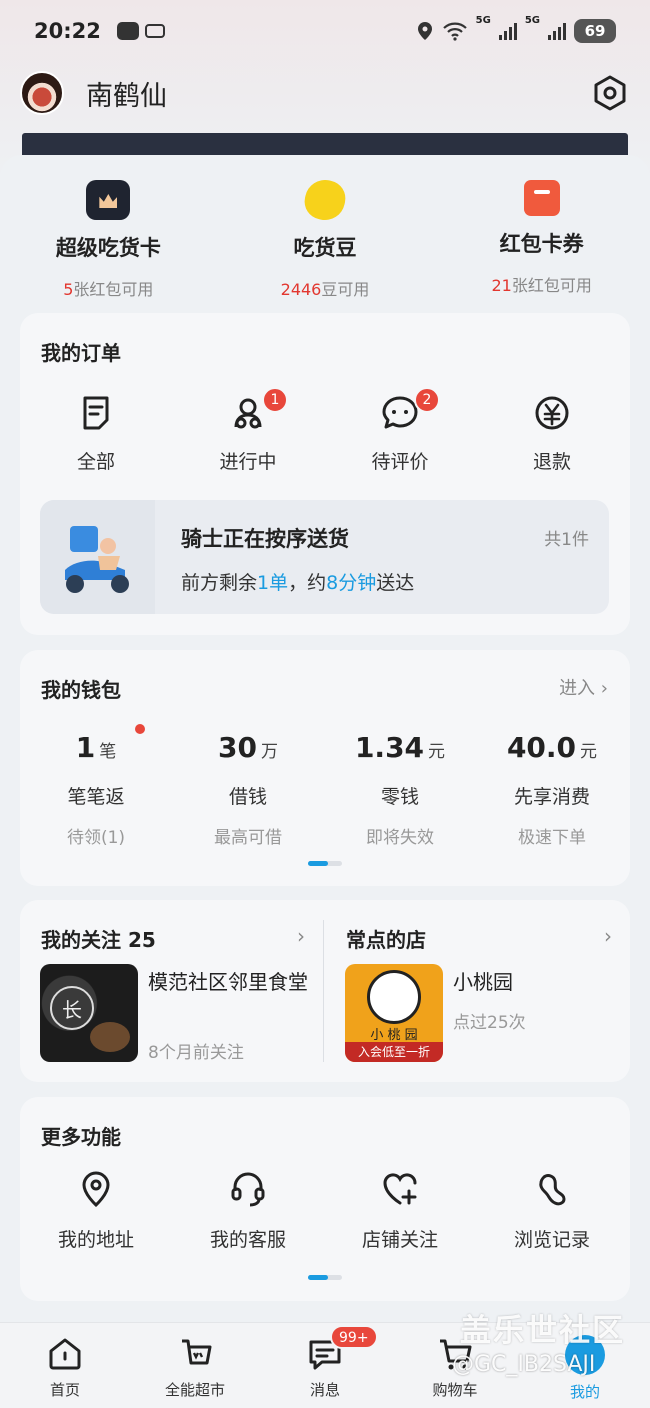 The width and height of the screenshot is (650, 1408). I want to click on my-address-button: 我的地址, so click(96, 1210).